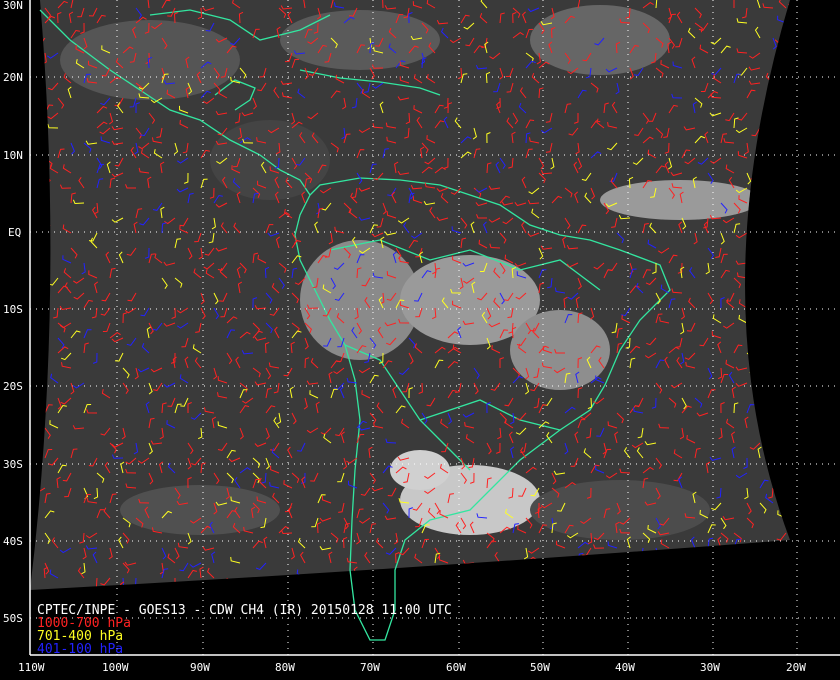  Describe the element at coordinates (31, 667) in the screenshot. I see `lon-label: 110W` at that location.